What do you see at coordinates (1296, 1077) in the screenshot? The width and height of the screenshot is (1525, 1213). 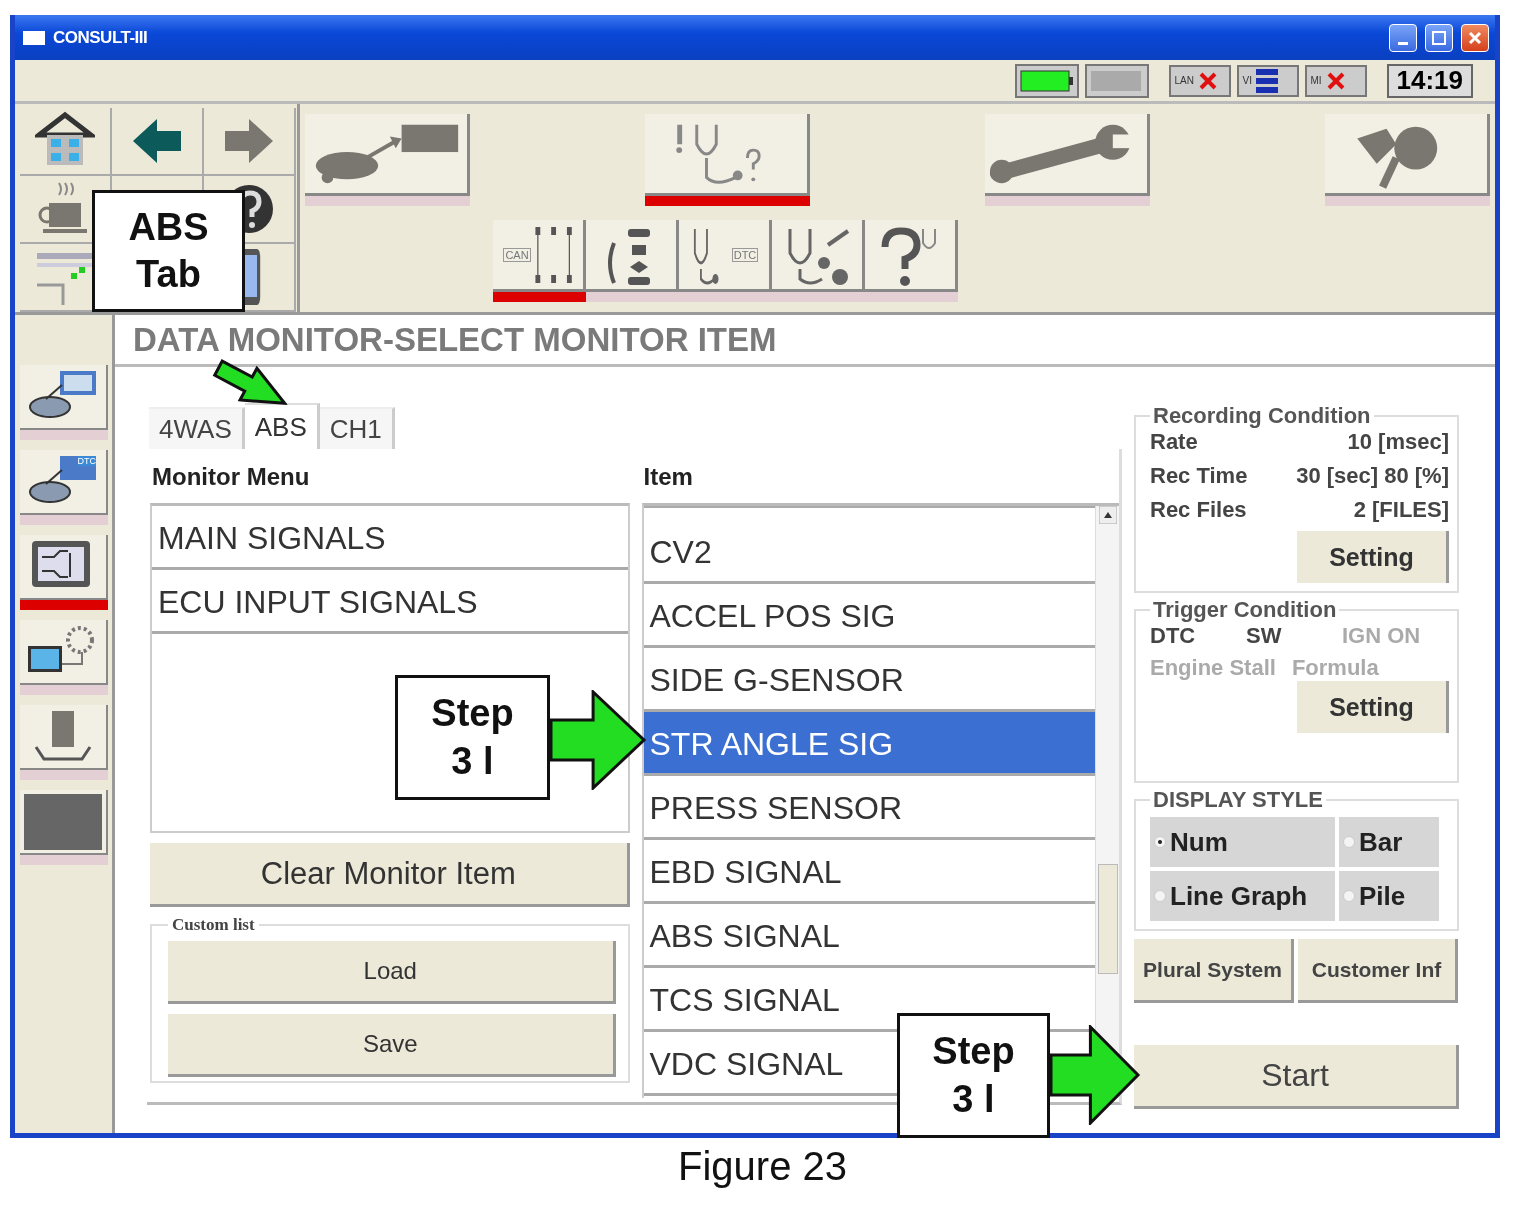 I see `start-button: Start` at bounding box center [1296, 1077].